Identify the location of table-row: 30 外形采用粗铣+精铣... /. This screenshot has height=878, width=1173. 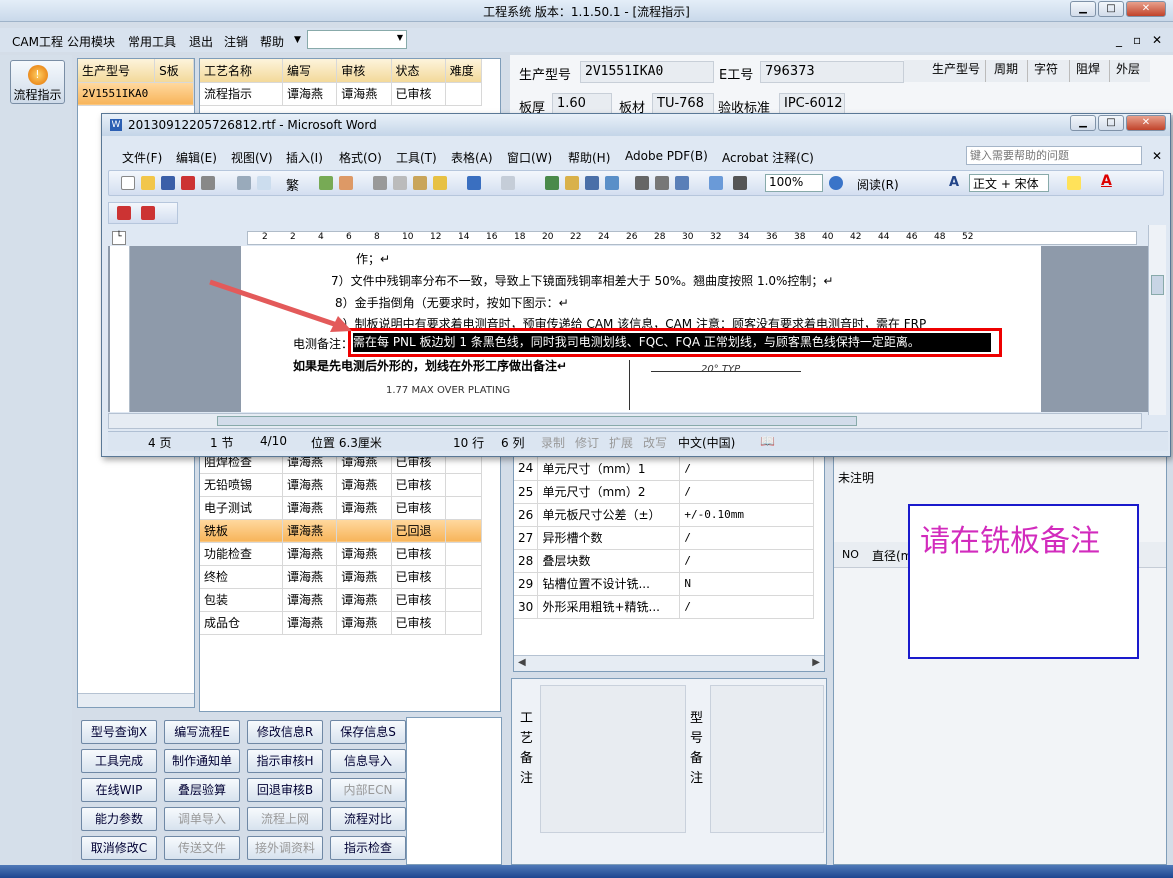
(664, 607).